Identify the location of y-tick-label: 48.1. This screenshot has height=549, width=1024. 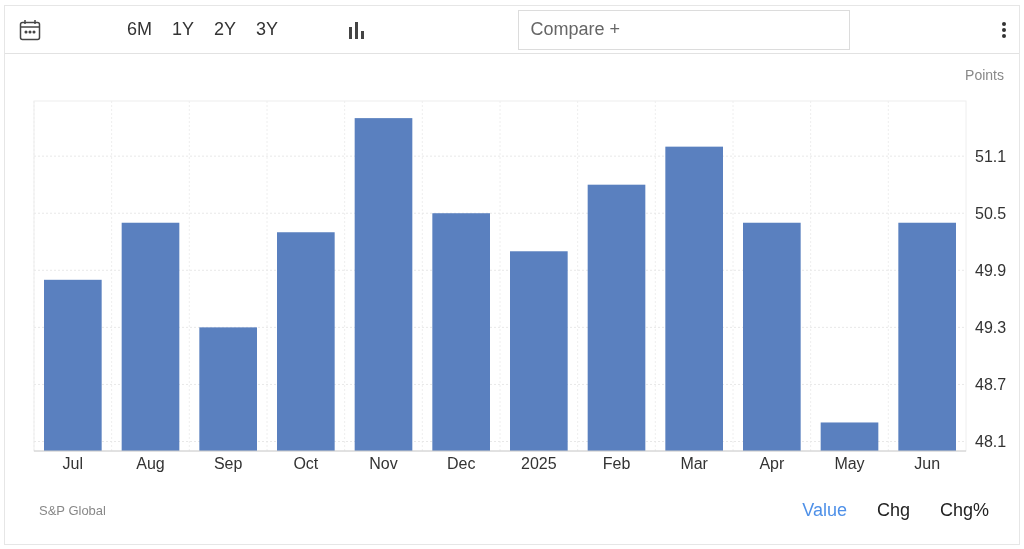
(991, 442).